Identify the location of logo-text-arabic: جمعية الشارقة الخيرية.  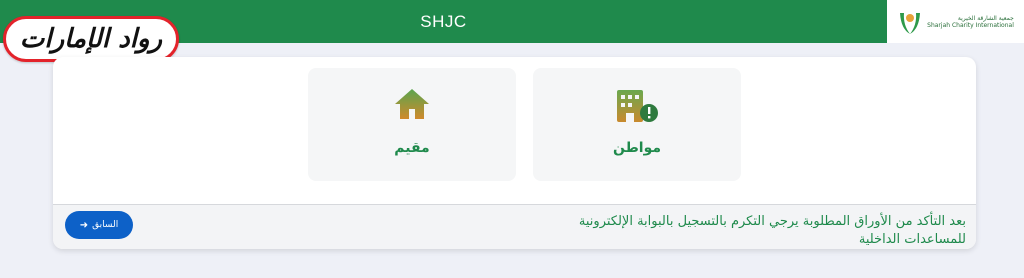
(985, 18).